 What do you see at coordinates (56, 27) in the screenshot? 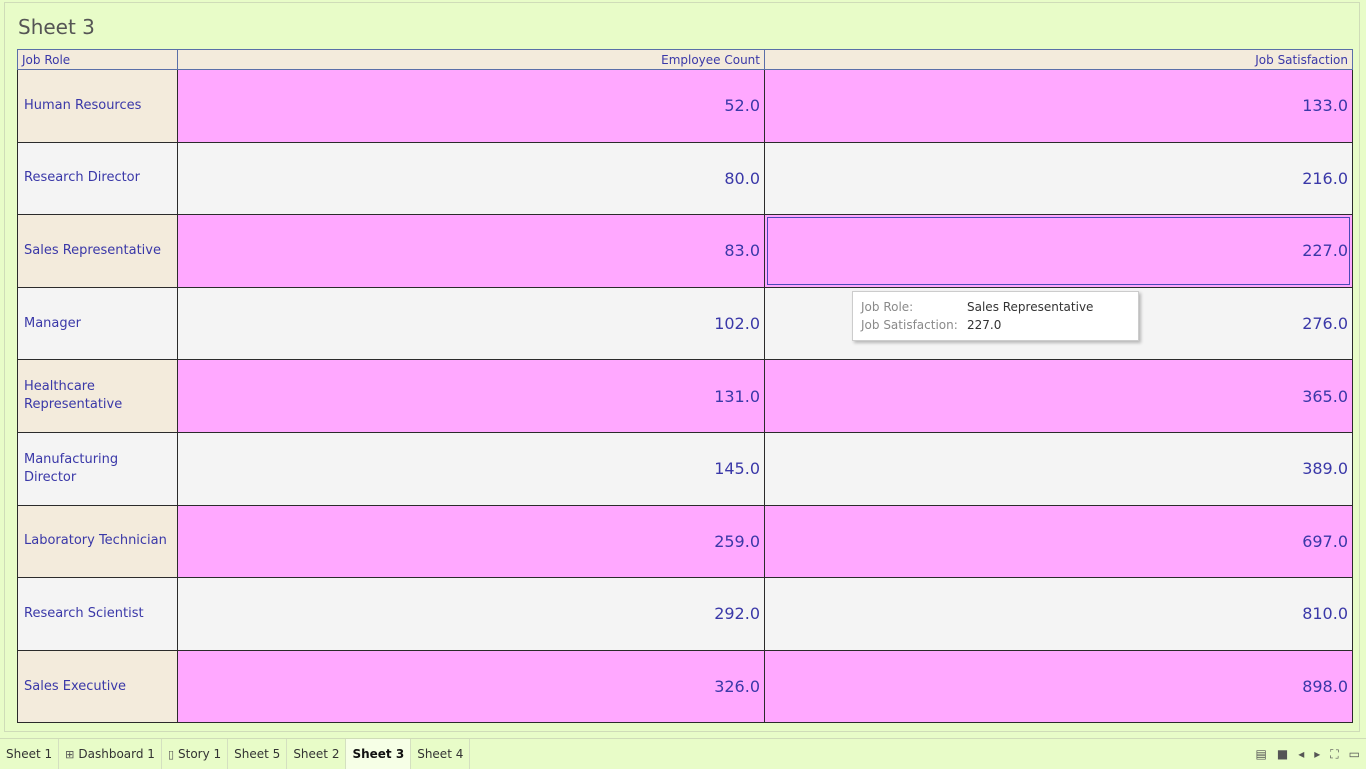
I see `sheet-title: Sheet 3` at bounding box center [56, 27].